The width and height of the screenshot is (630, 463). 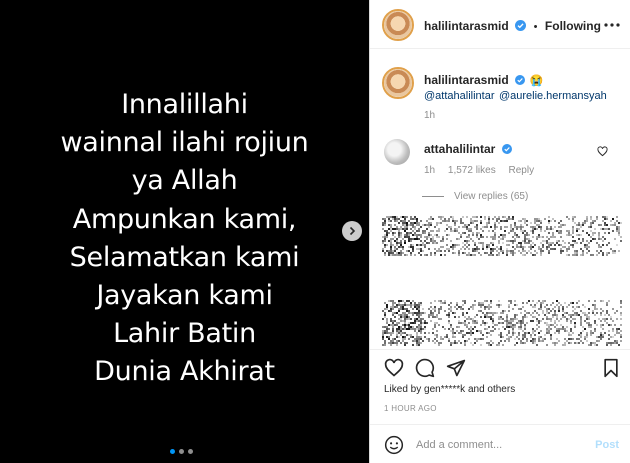 I want to click on caption-username: halilintarasmid, so click(x=466, y=80).